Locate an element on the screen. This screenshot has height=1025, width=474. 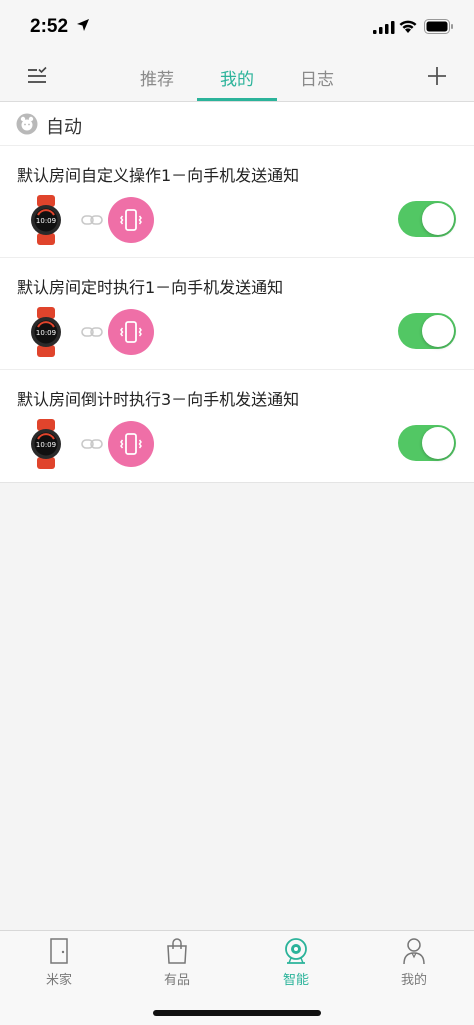
tab-youpin: 有品 is located at coordinates (177, 962).